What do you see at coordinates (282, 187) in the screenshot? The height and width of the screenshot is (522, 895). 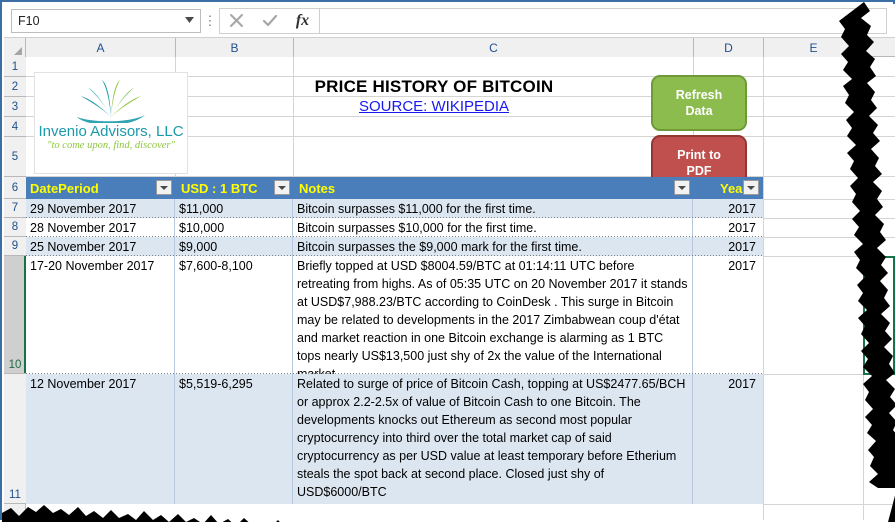 I see `filter-button-usd` at bounding box center [282, 187].